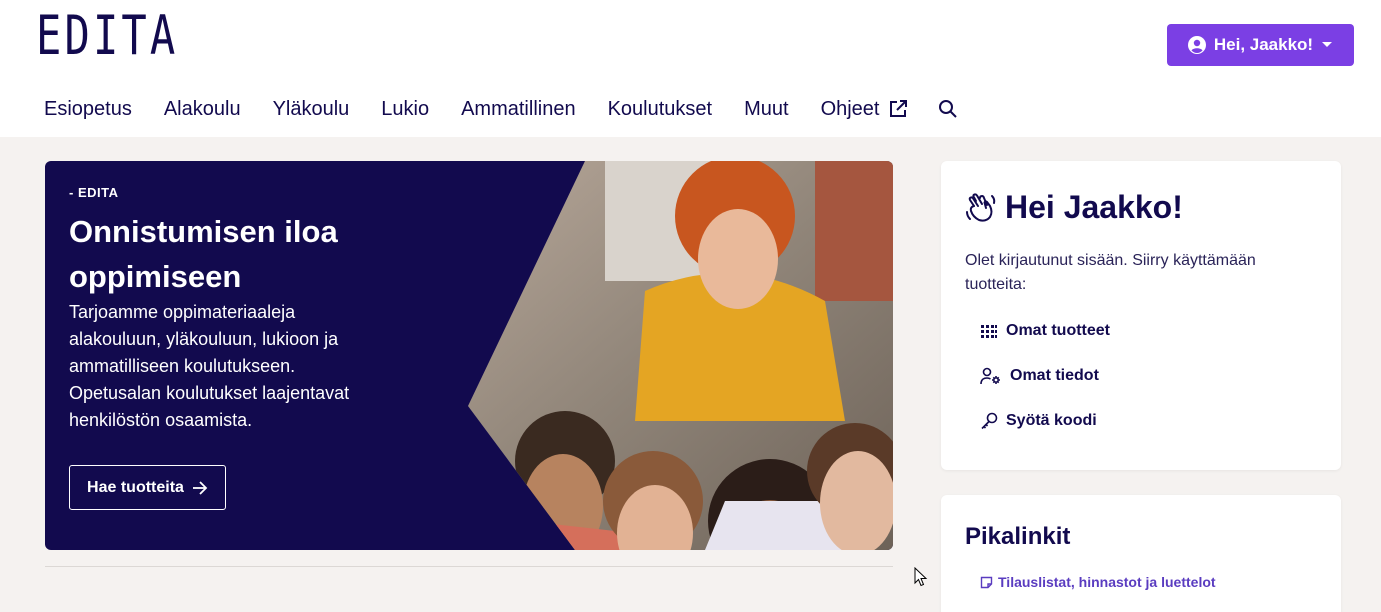 This screenshot has width=1381, height=612. I want to click on my-products-label: Omat tuotteet, so click(1058, 330).